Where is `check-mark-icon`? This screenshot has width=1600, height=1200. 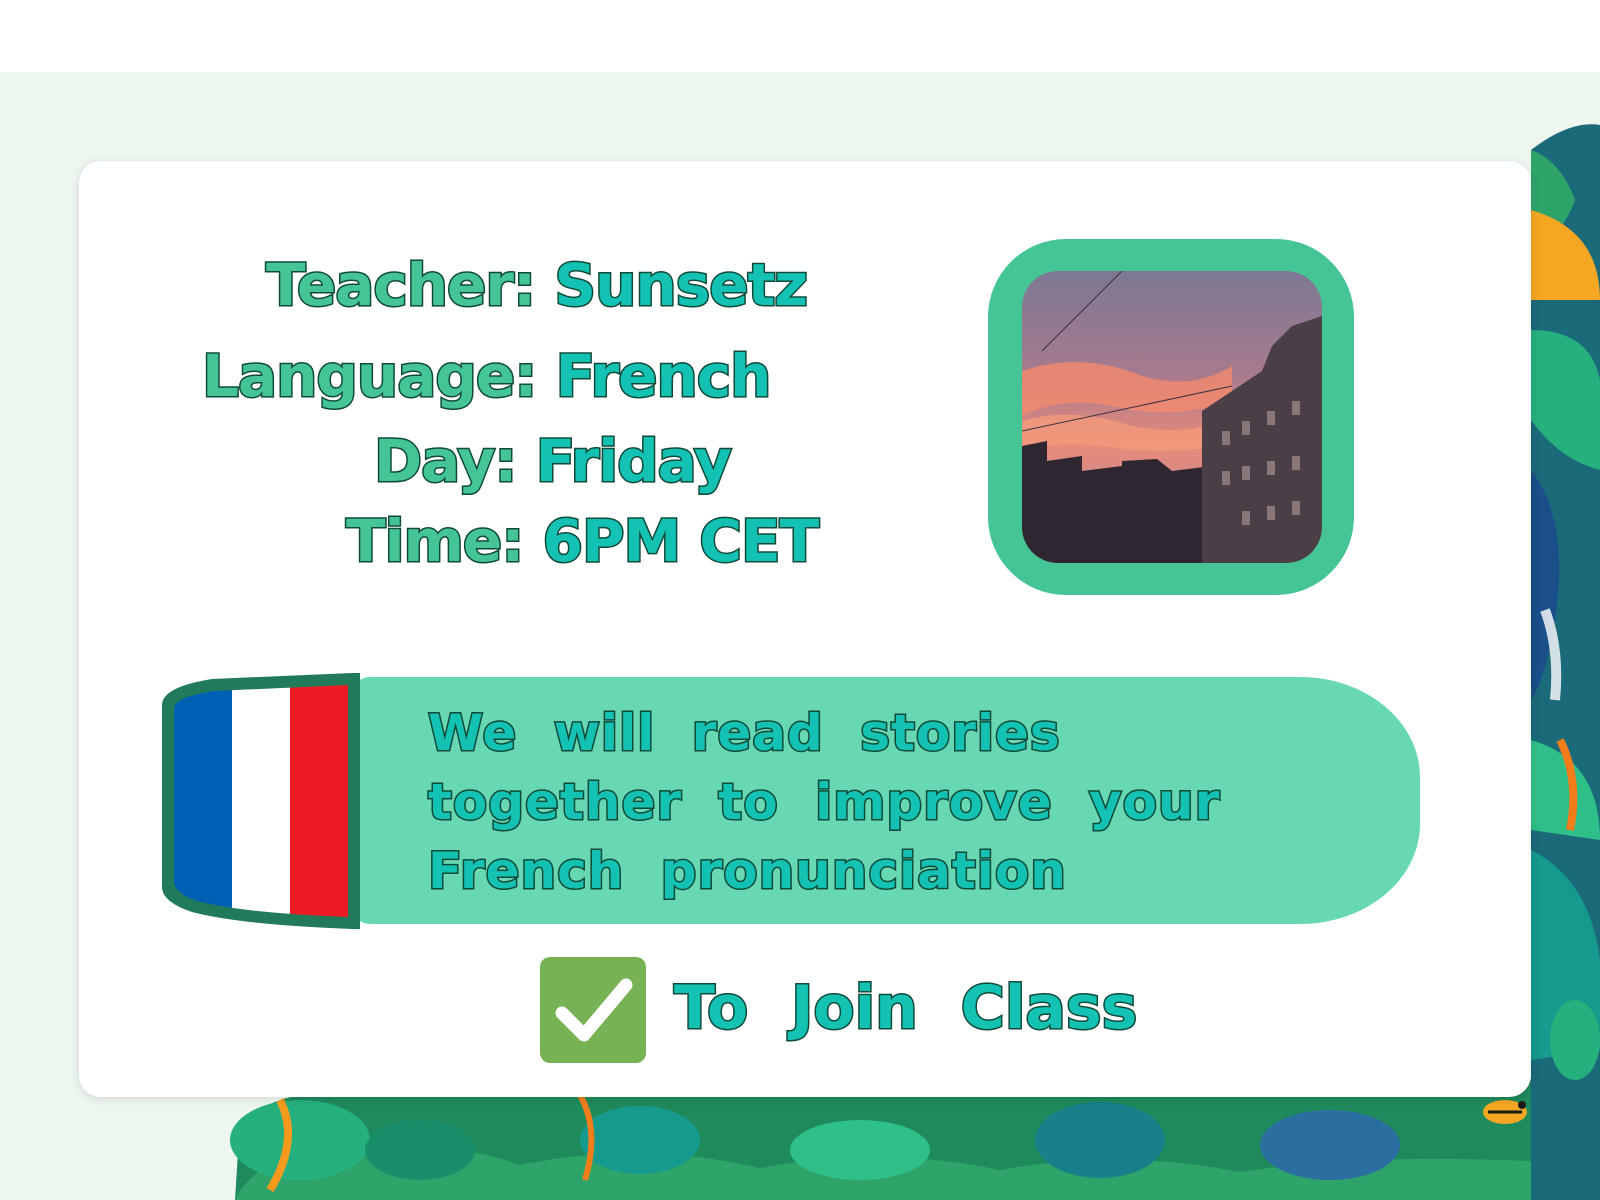 check-mark-icon is located at coordinates (593, 1010).